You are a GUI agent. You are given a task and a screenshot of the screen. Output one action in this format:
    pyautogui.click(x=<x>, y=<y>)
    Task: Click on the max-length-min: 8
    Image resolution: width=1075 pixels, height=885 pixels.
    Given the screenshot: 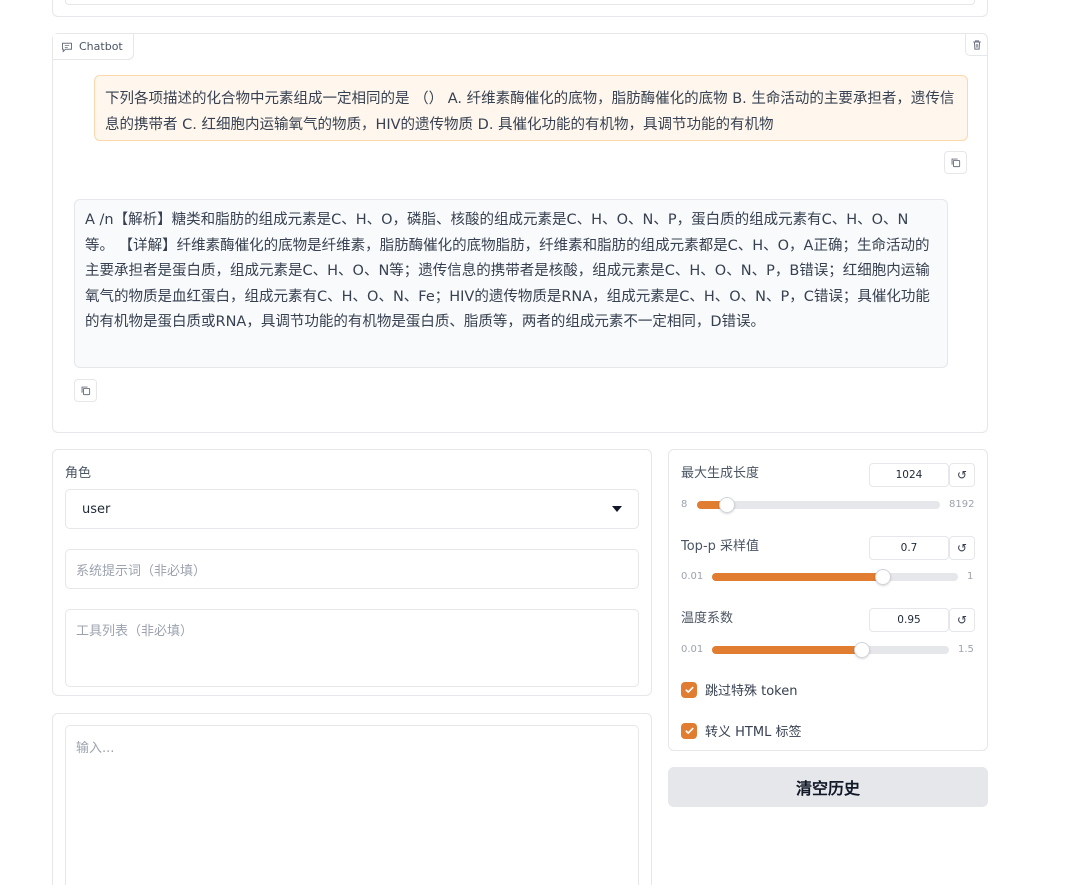 What is the action you would take?
    pyautogui.click(x=684, y=504)
    